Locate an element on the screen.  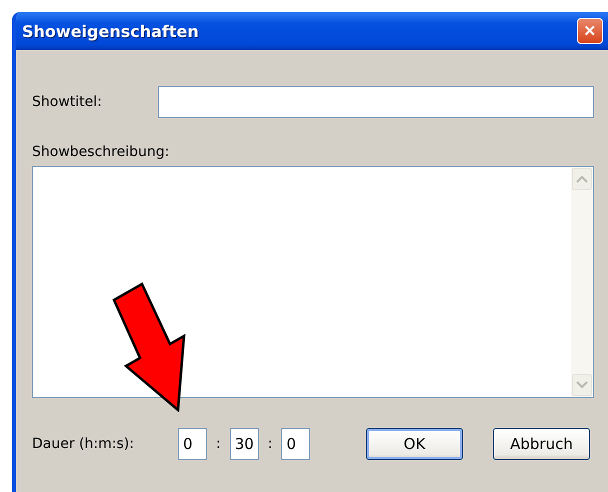
scroll-down-button is located at coordinates (582, 385).